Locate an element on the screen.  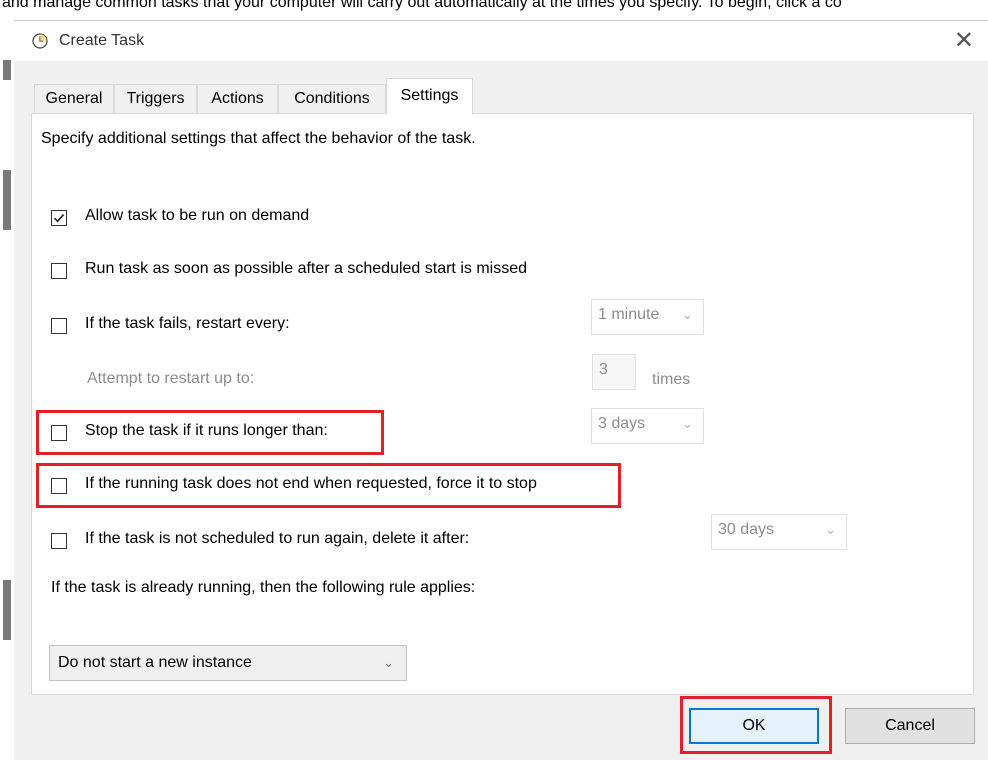
tab-actions: Actions is located at coordinates (237, 99).